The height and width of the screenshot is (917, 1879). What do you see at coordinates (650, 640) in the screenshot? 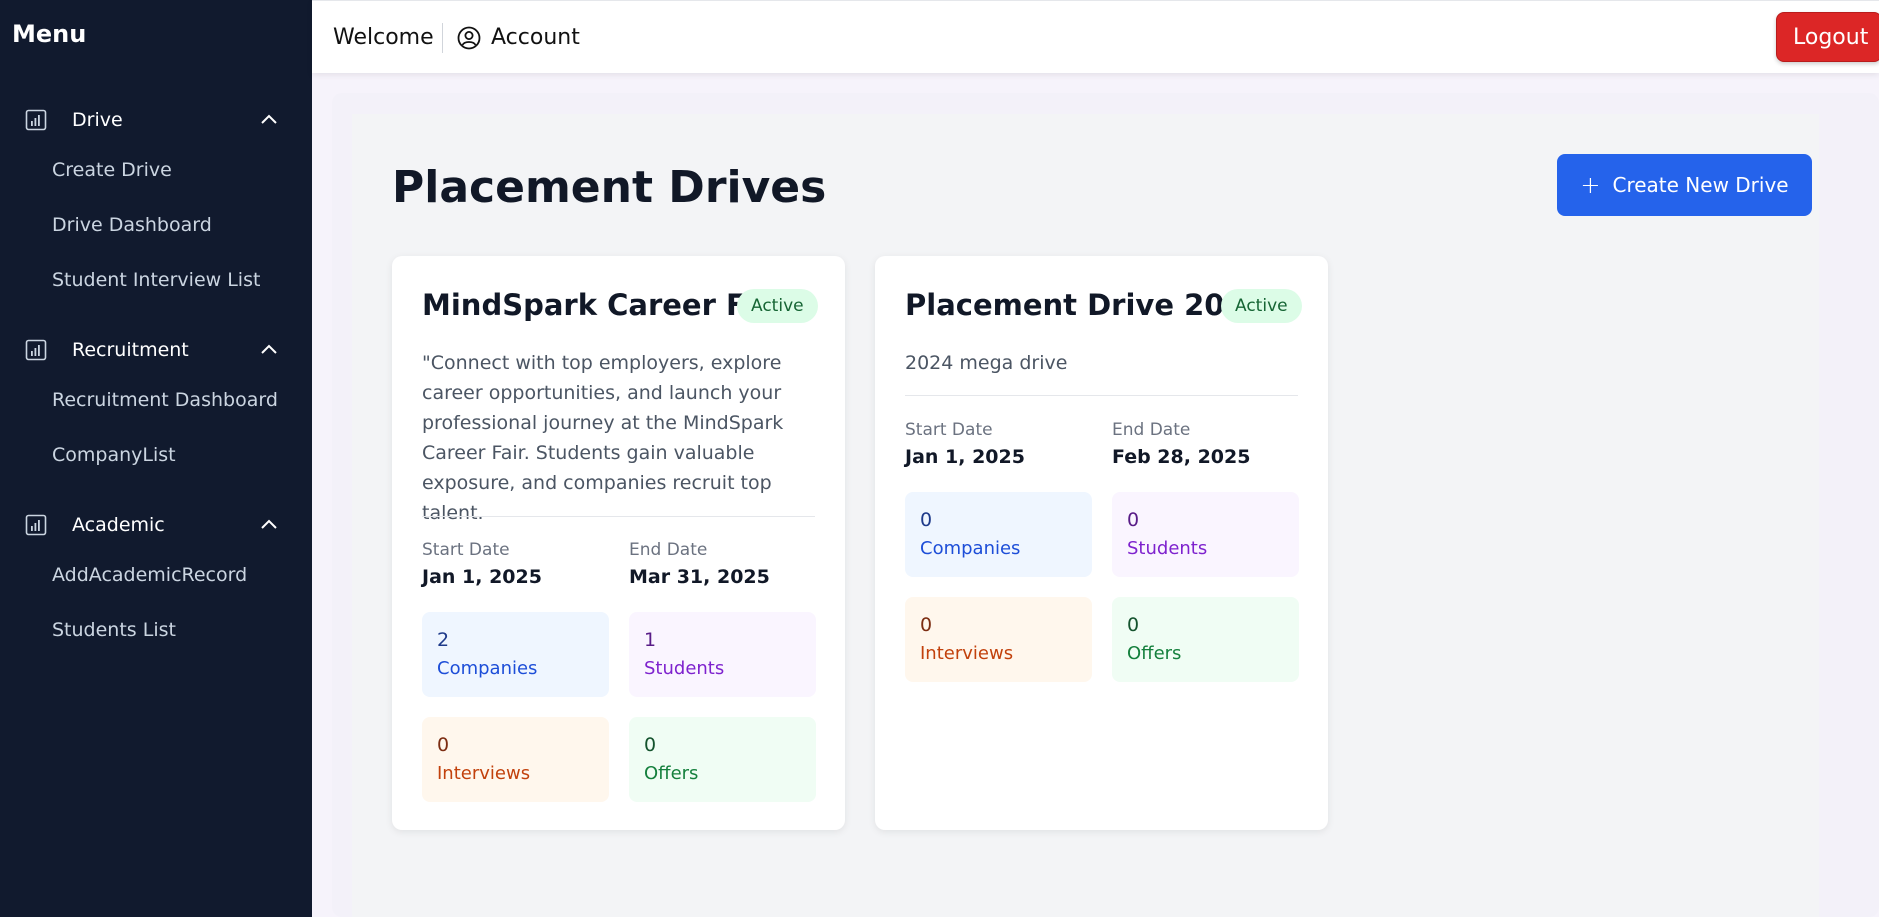
I see `students-count: 1` at bounding box center [650, 640].